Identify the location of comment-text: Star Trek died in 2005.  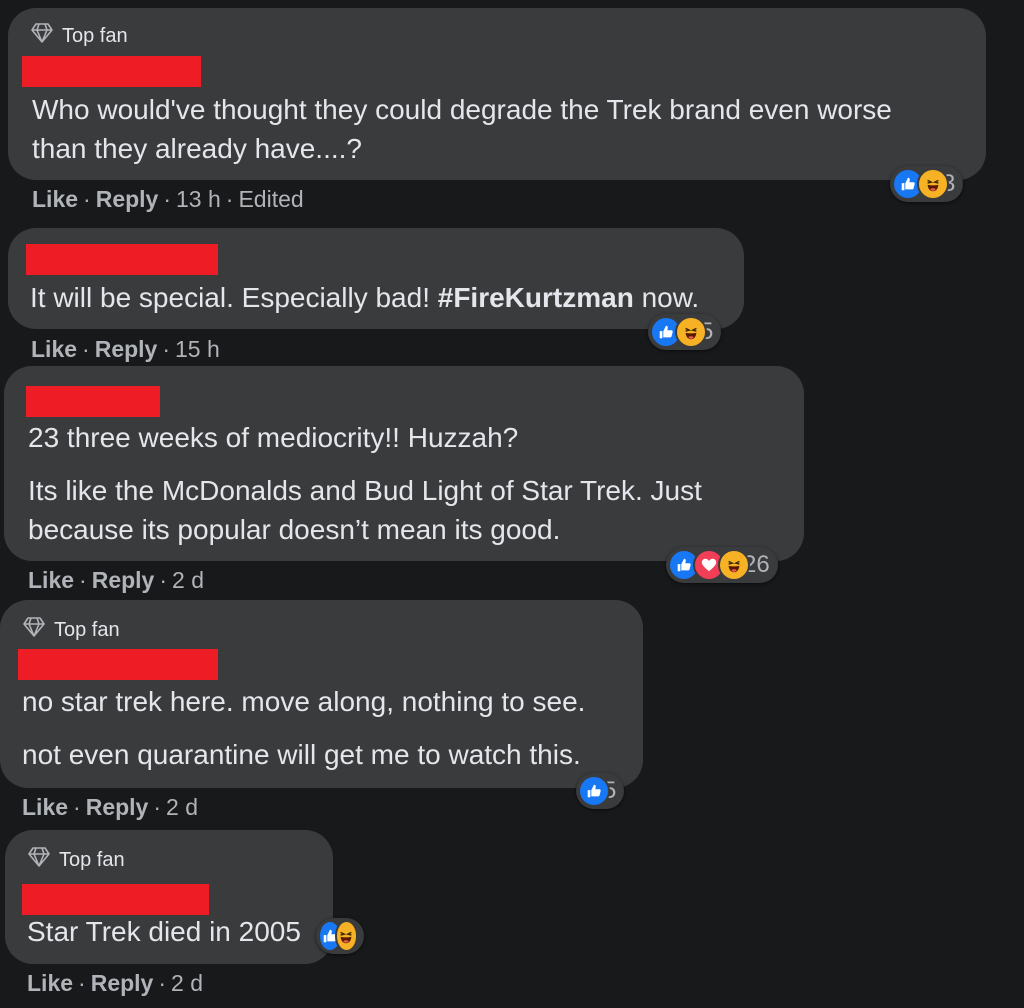
(164, 931).